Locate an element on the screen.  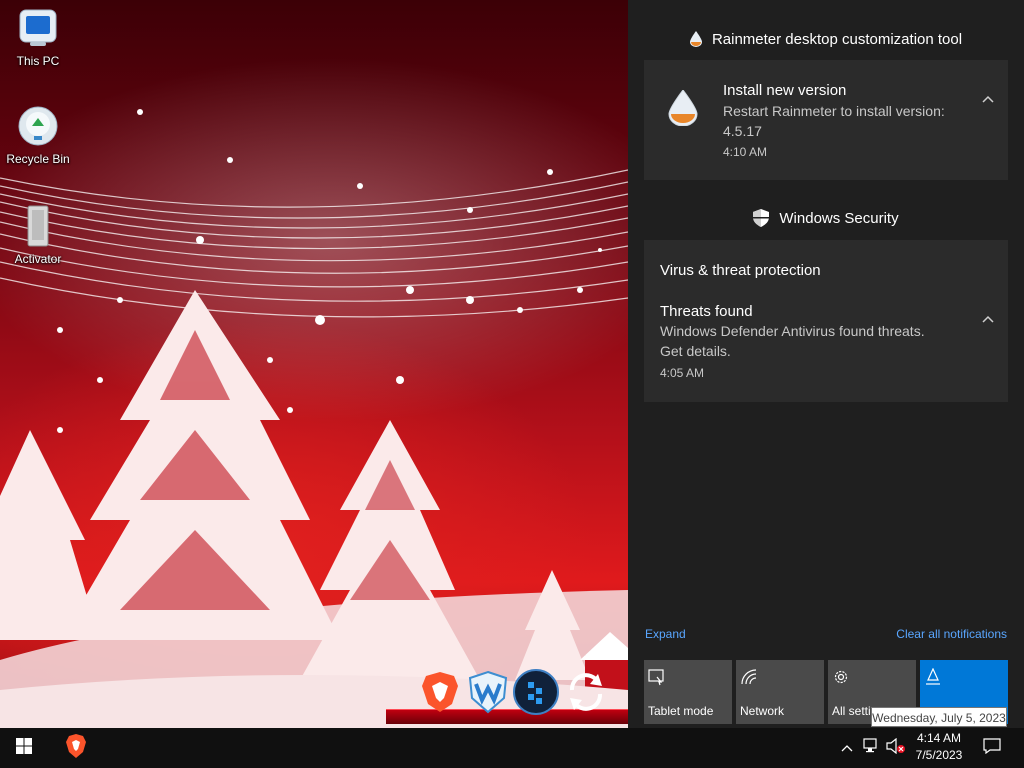
desktop-icon-label: Recycle Bin is located at coordinates (38, 159).